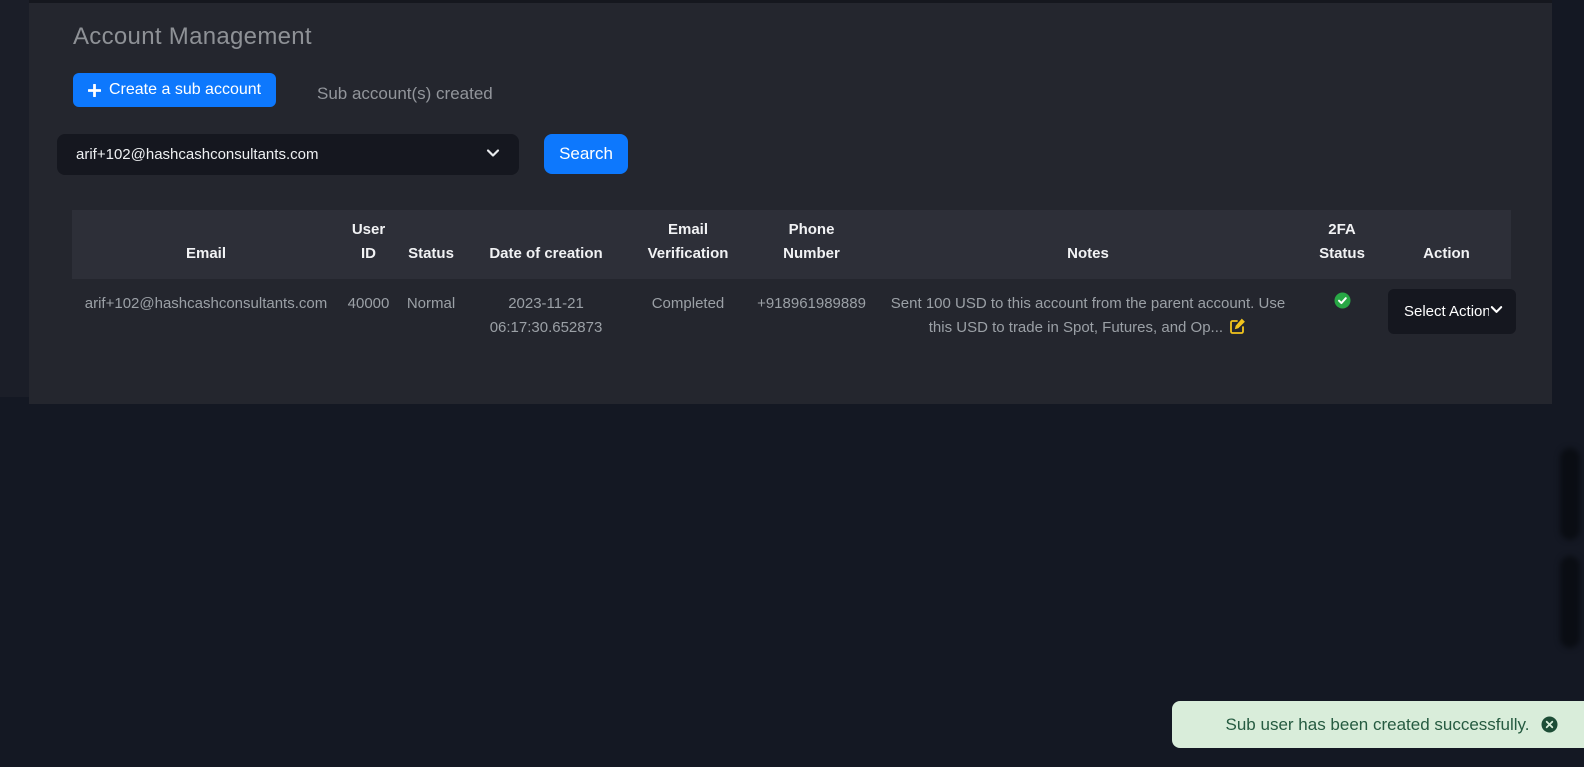 This screenshot has width=1584, height=767. Describe the element at coordinates (688, 241) in the screenshot. I see `col-header-email-verification: Email Verification` at that location.